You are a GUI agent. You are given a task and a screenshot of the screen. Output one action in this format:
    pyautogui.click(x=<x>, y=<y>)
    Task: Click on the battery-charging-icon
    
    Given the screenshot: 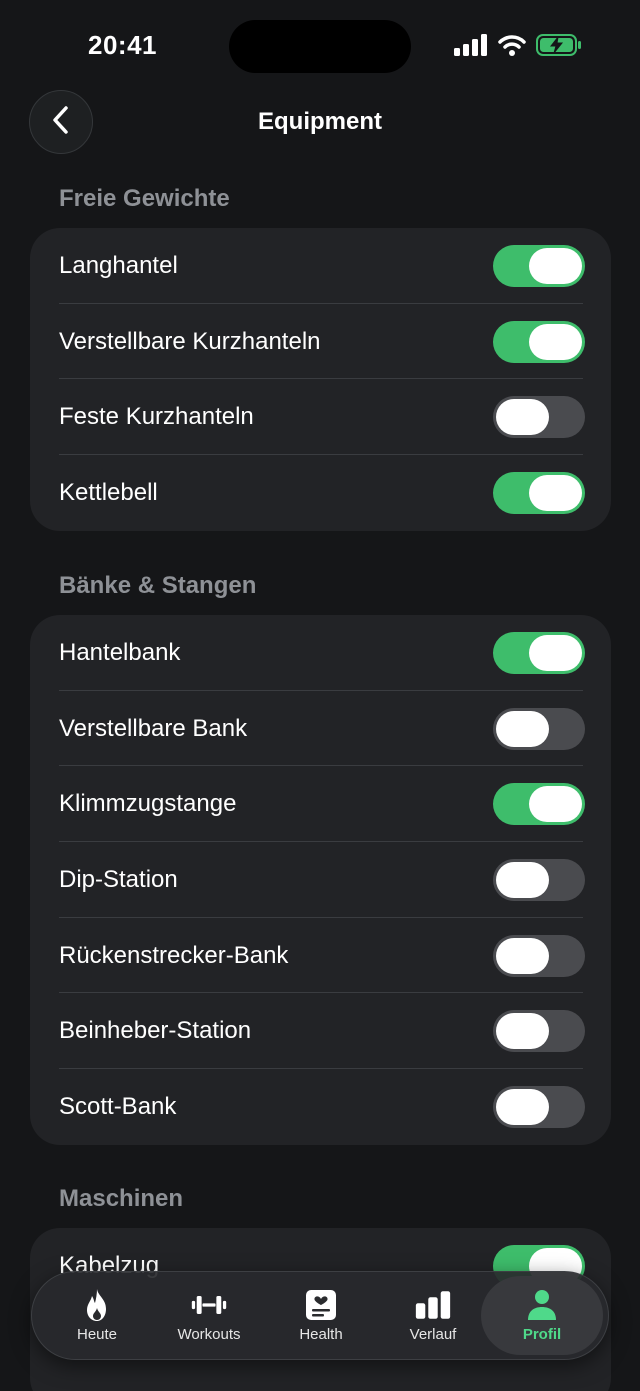 What is the action you would take?
    pyautogui.click(x=559, y=47)
    